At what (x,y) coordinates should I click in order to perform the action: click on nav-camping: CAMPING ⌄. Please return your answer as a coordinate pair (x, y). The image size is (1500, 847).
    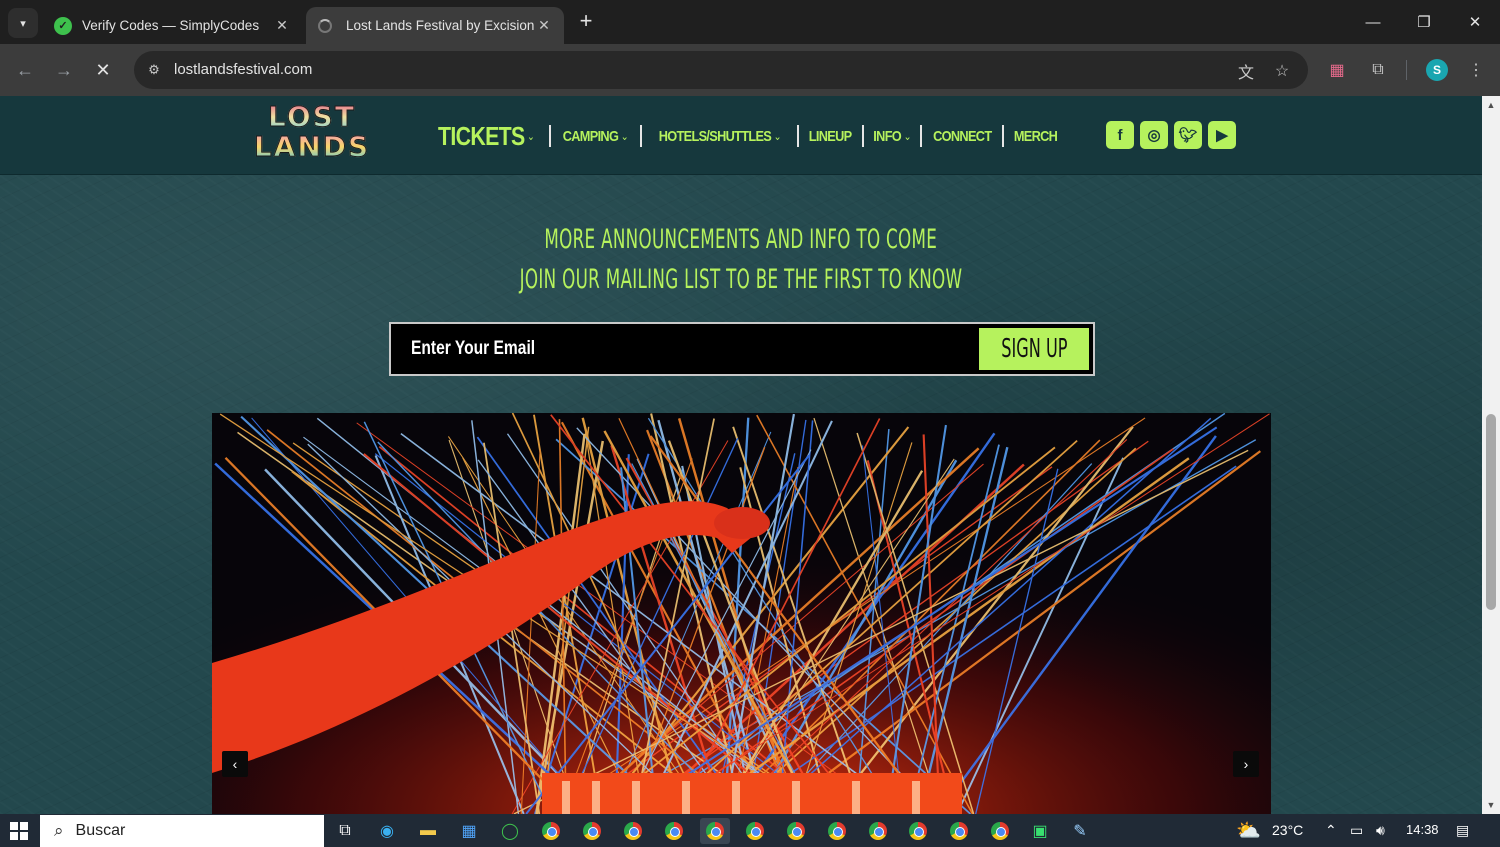
    Looking at the image, I should click on (595, 136).